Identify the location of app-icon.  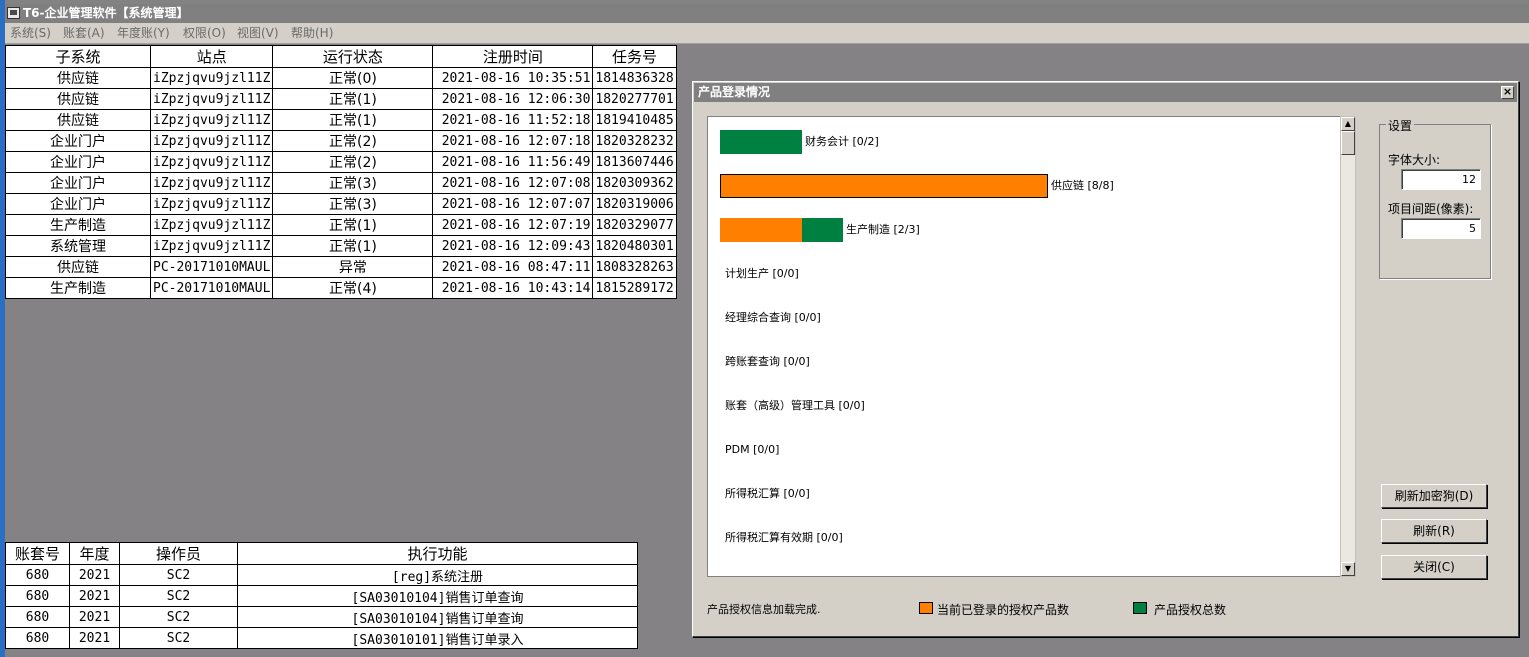
(13, 13).